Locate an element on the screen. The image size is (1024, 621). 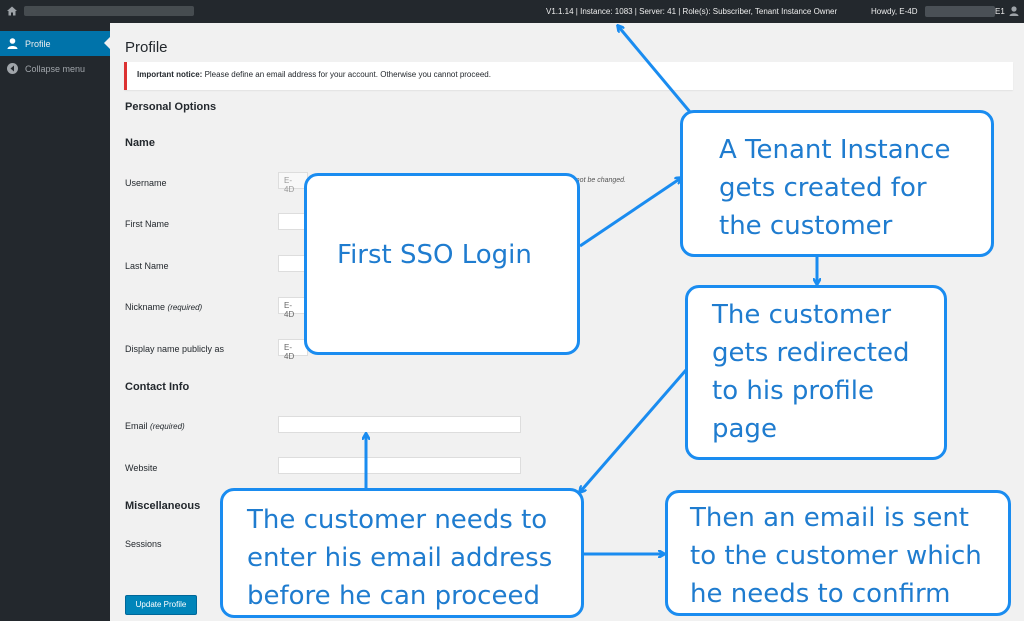
collapse-icon is located at coordinates (12, 68).